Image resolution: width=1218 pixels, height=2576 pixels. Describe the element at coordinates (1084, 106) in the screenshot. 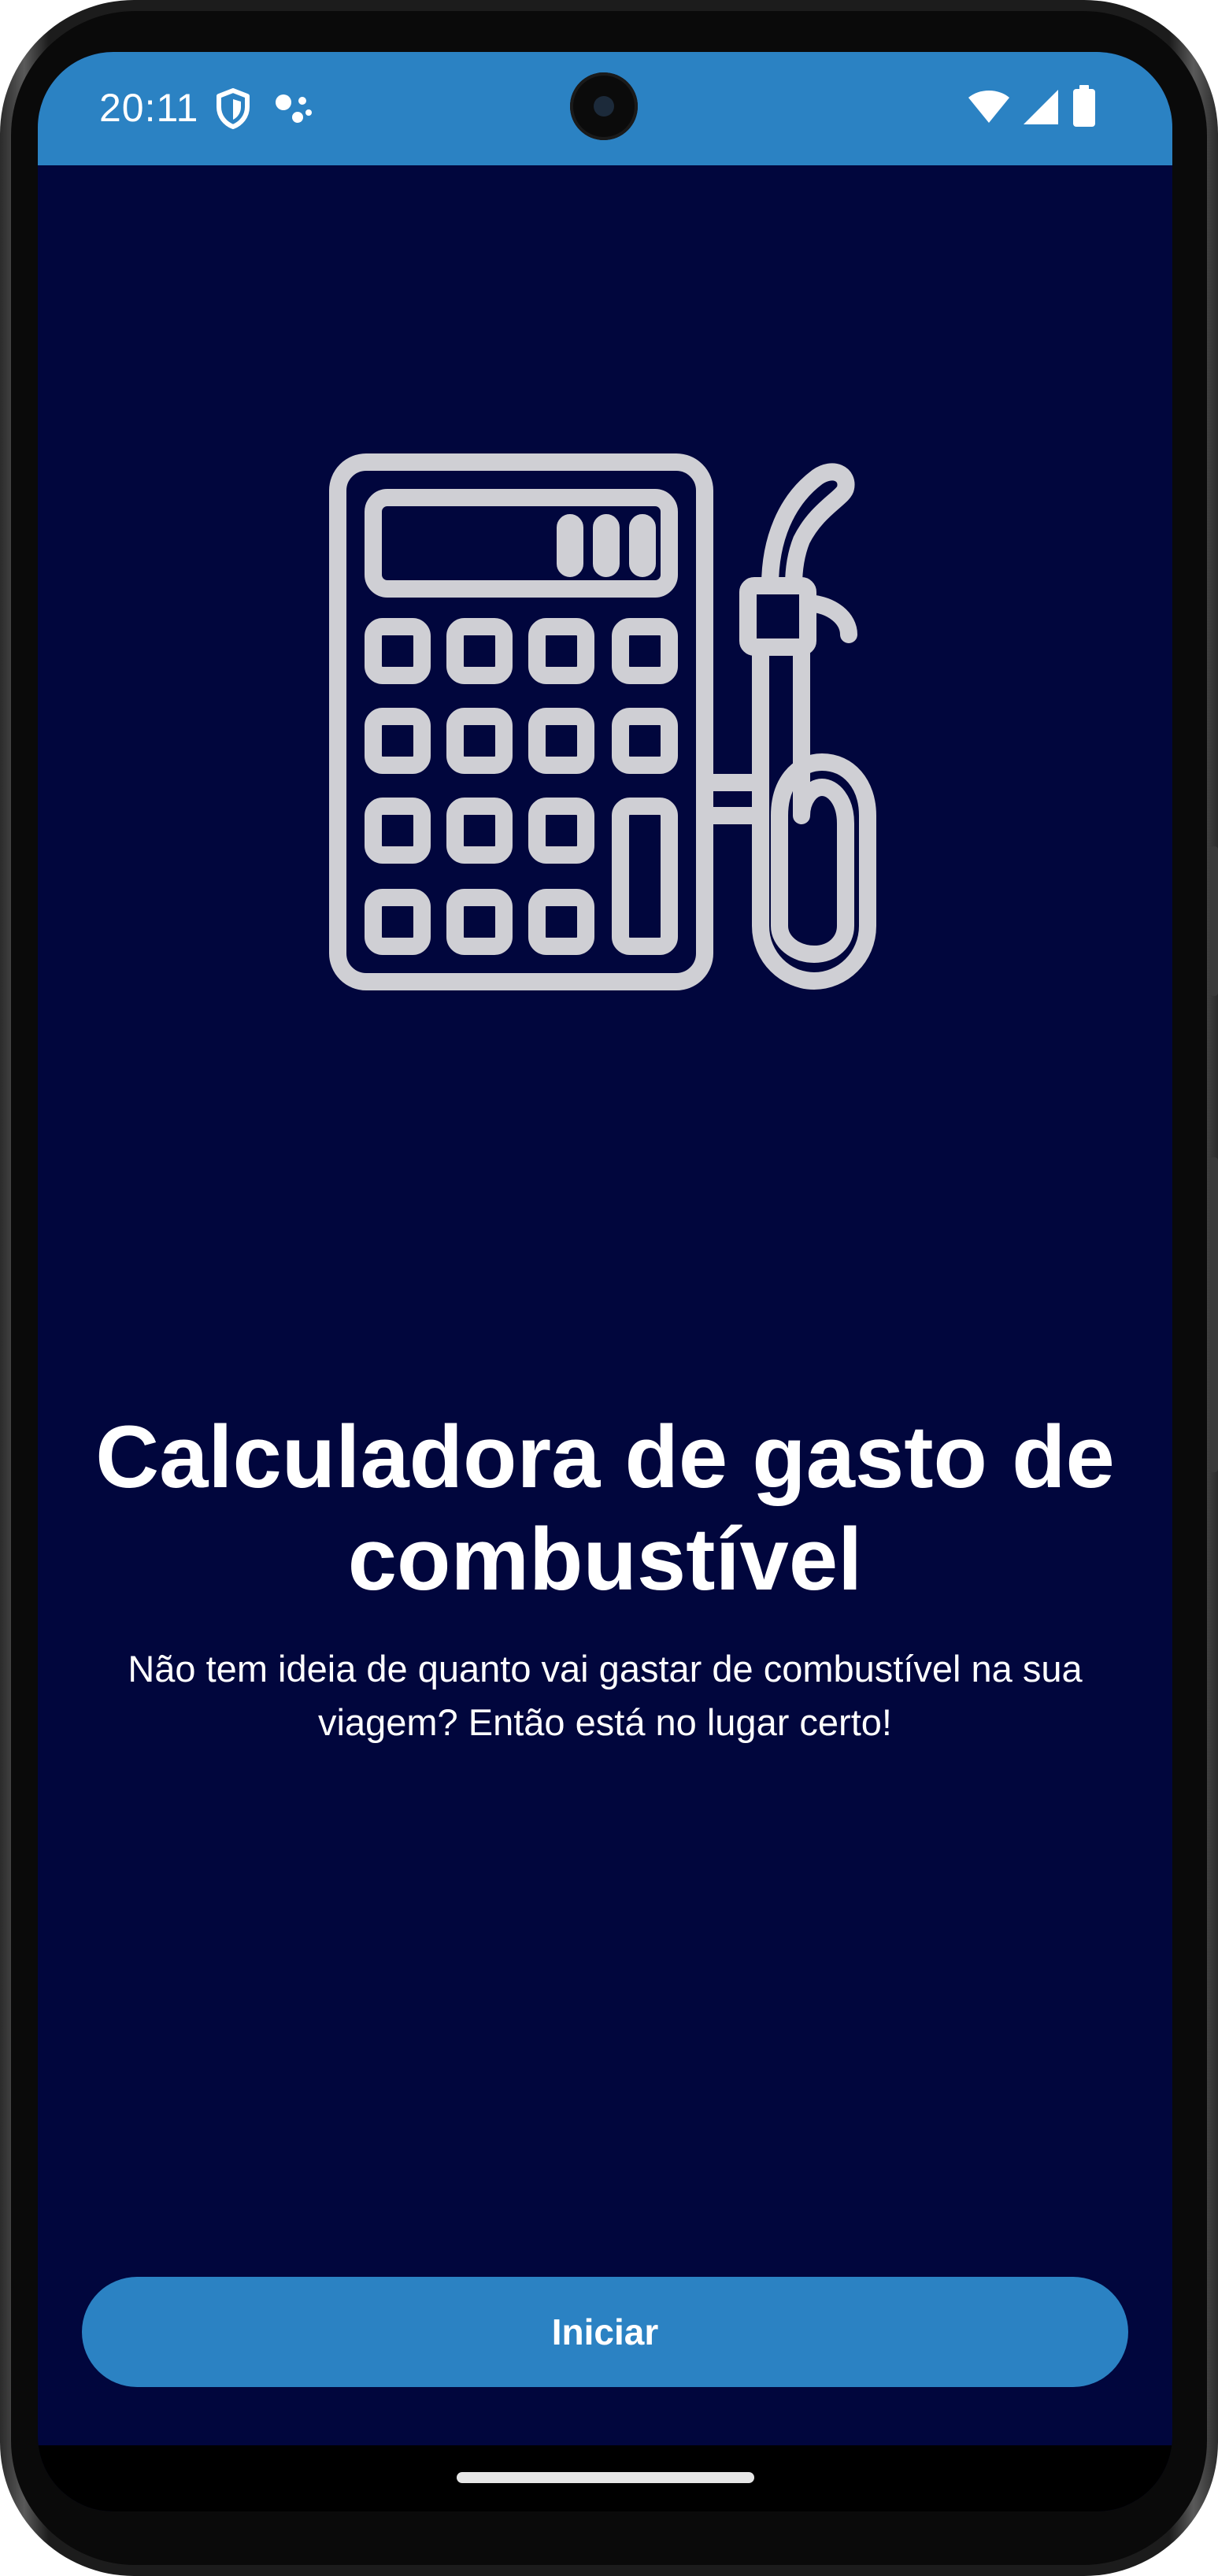

I see `battery-icon` at that location.